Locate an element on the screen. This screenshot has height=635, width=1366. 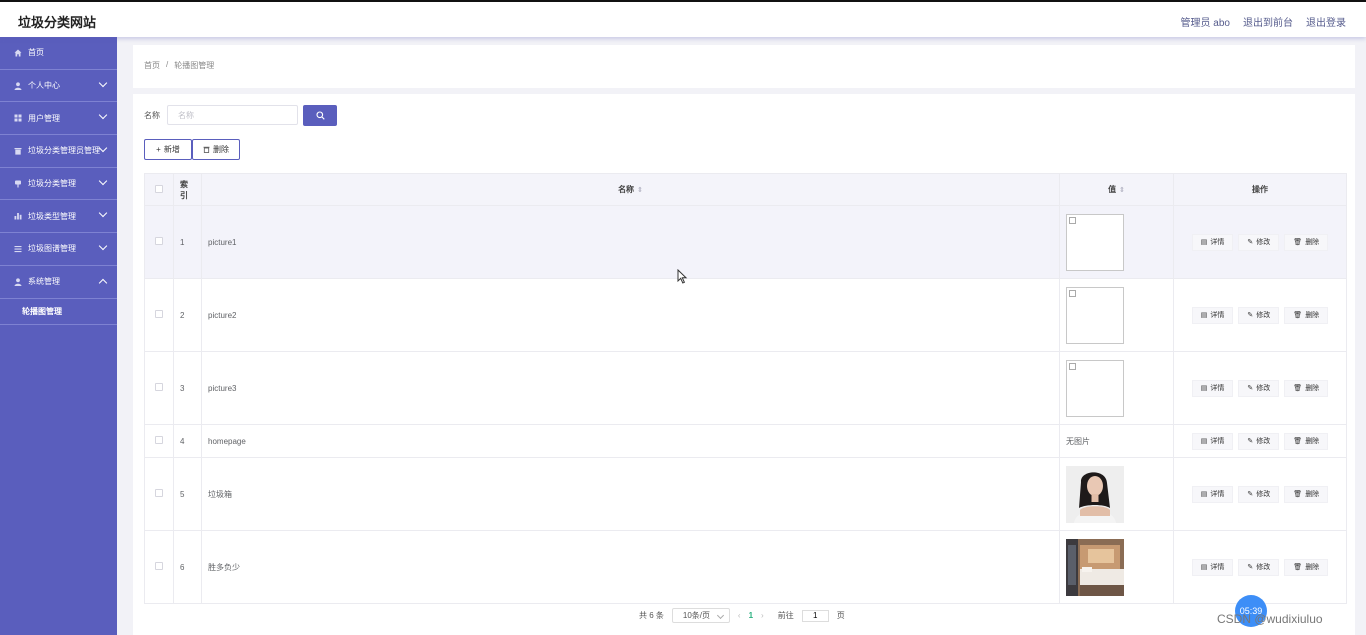
sidebar-item-type-management: 垃圾类型管理 is located at coordinates (58, 217).